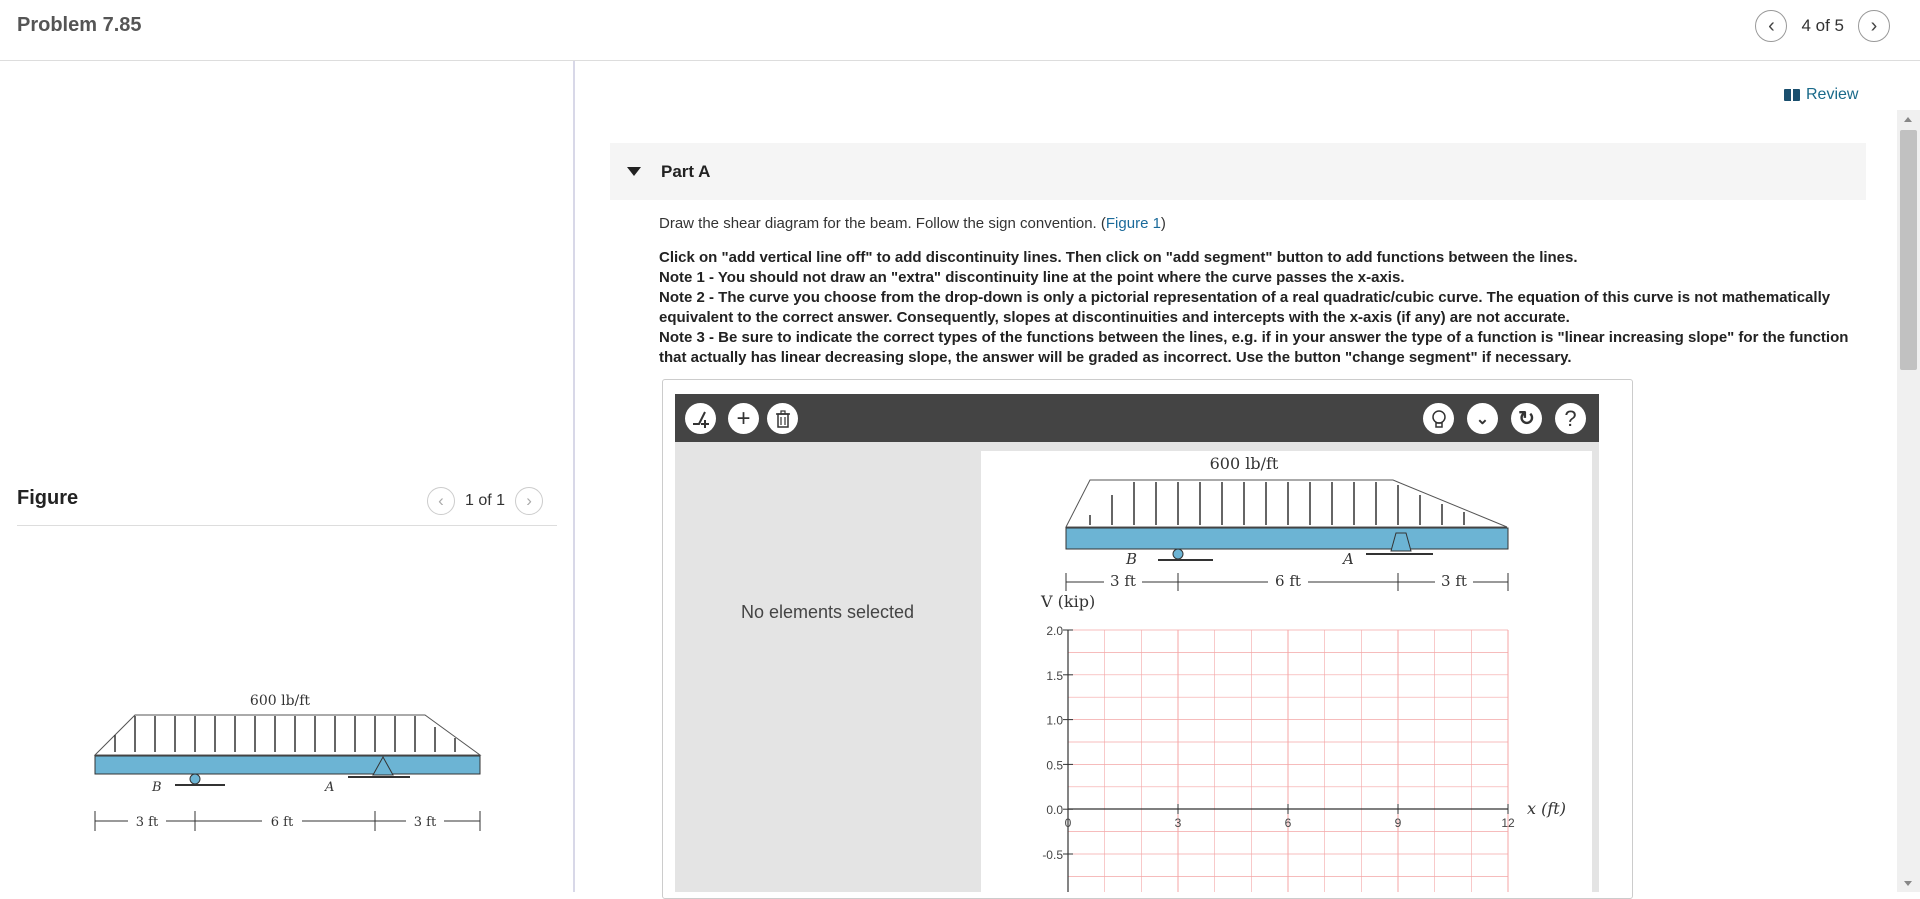  I want to click on tool-load-arrows, so click(1277, 503).